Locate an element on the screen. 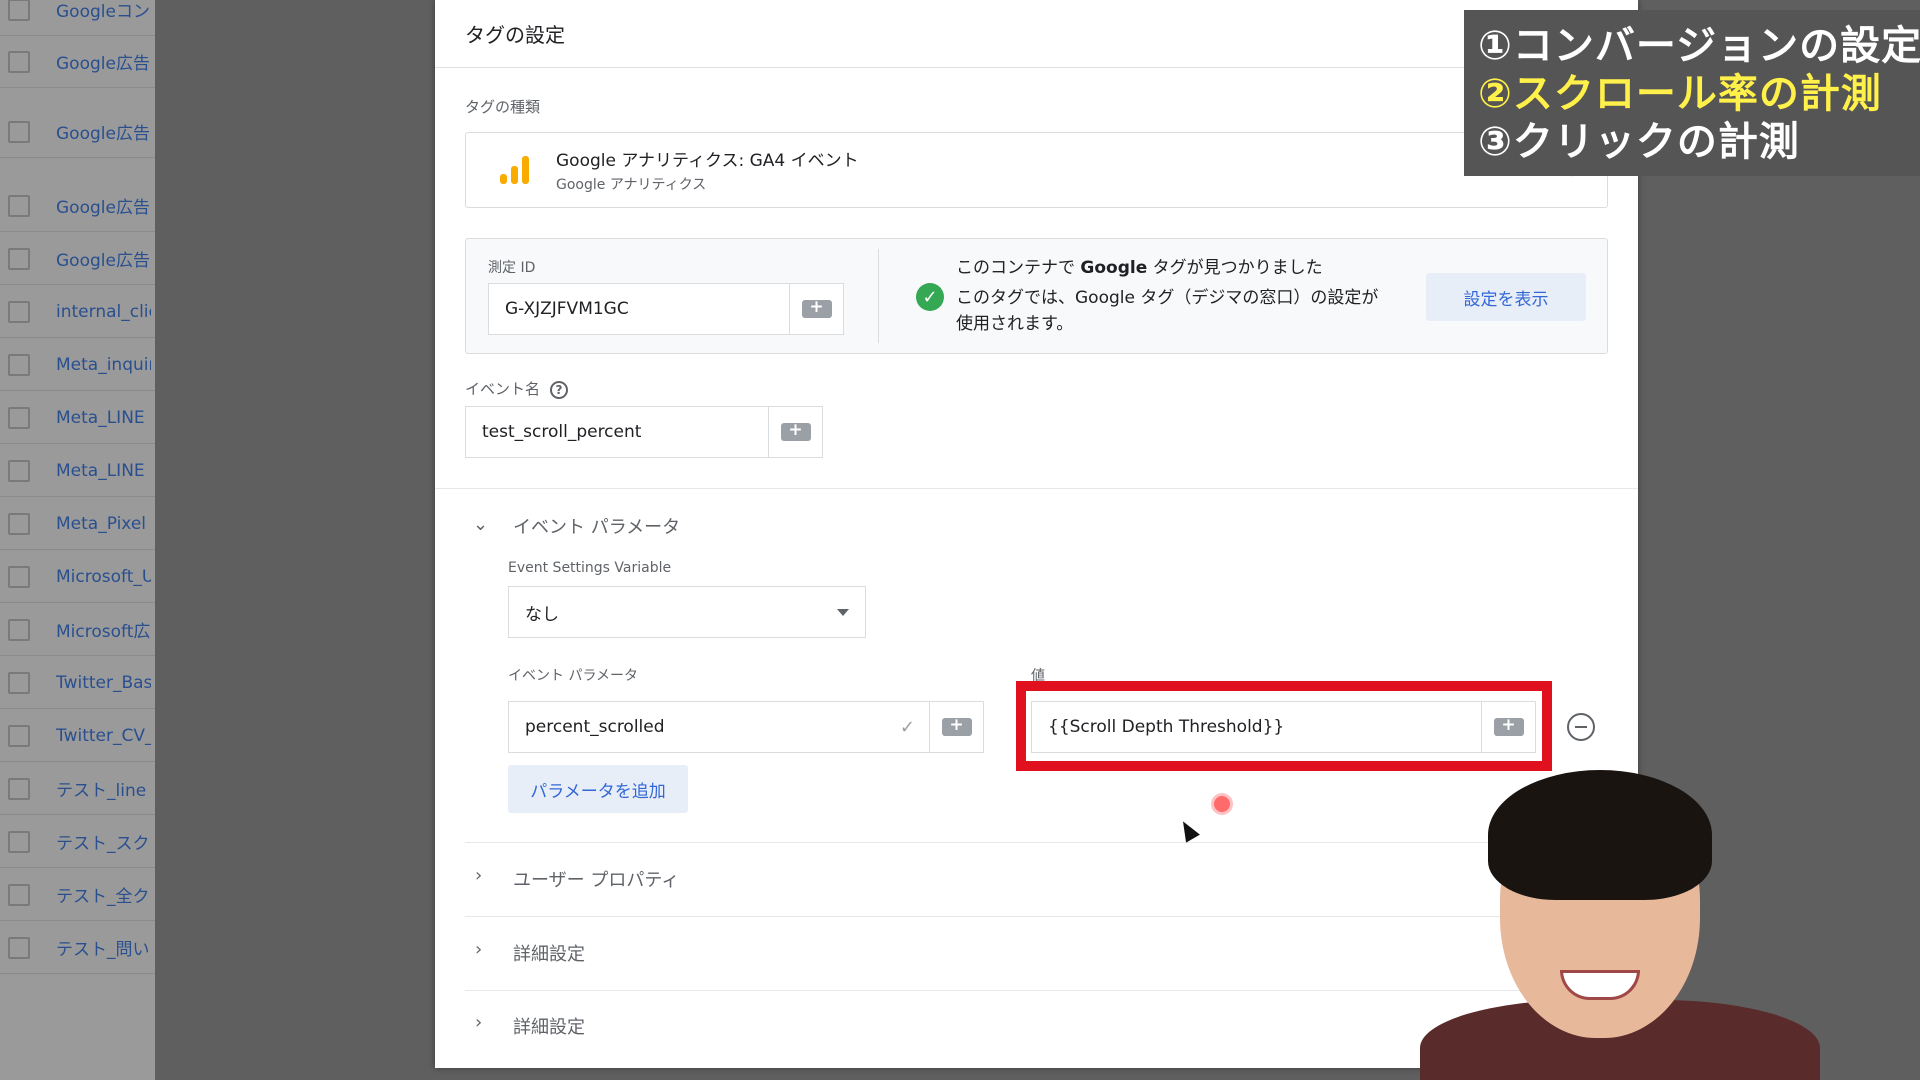  add-parameter-button: パラメータを追加 is located at coordinates (598, 789).